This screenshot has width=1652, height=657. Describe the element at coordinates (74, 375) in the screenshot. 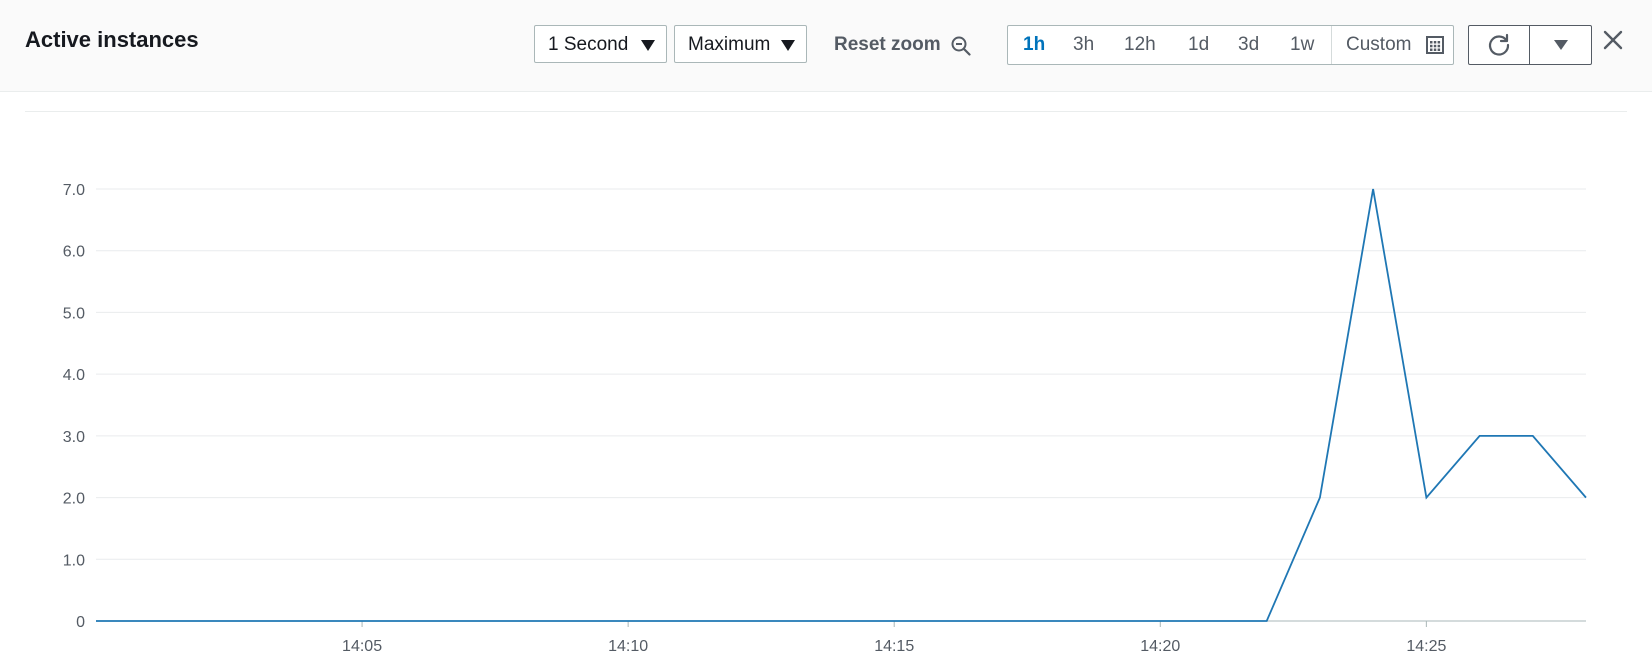

I see `y-tick-label: 4.0` at that location.